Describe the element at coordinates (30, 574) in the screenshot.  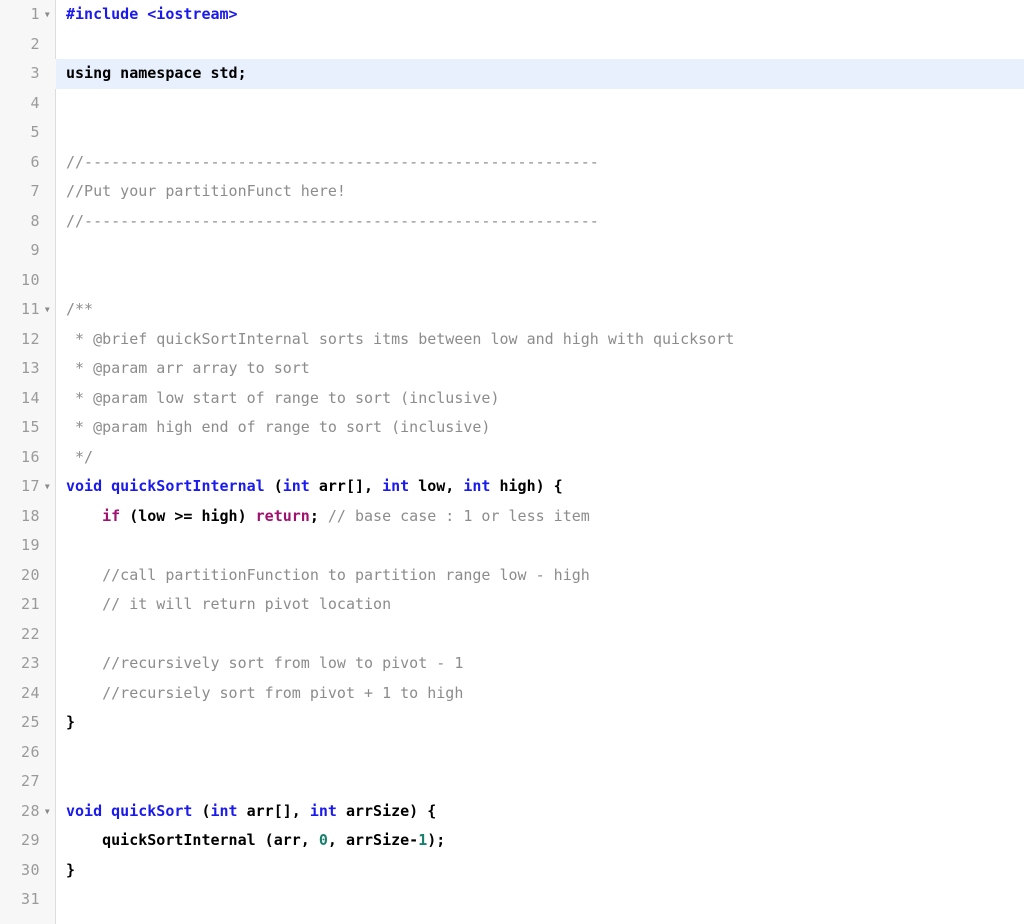
I see `line-number: 20` at that location.